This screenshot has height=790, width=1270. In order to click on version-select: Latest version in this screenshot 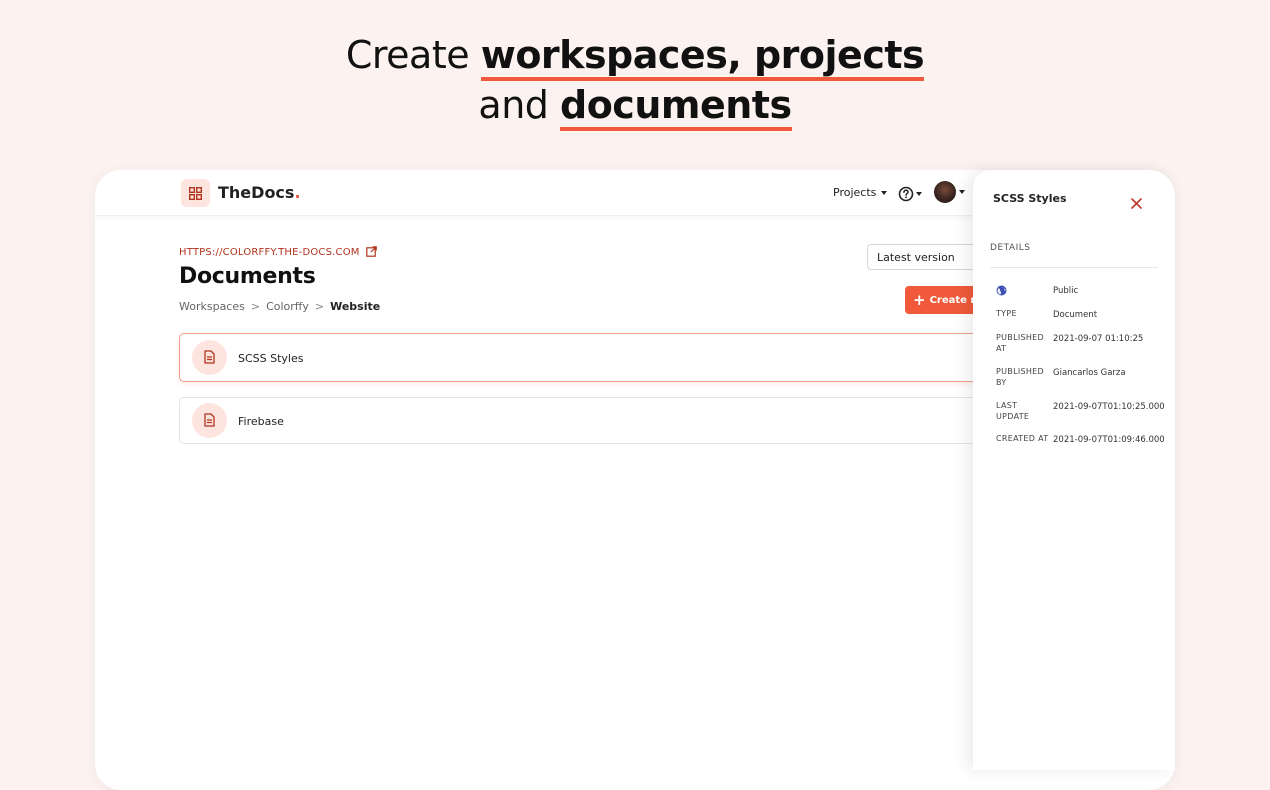, I will do `click(927, 257)`.